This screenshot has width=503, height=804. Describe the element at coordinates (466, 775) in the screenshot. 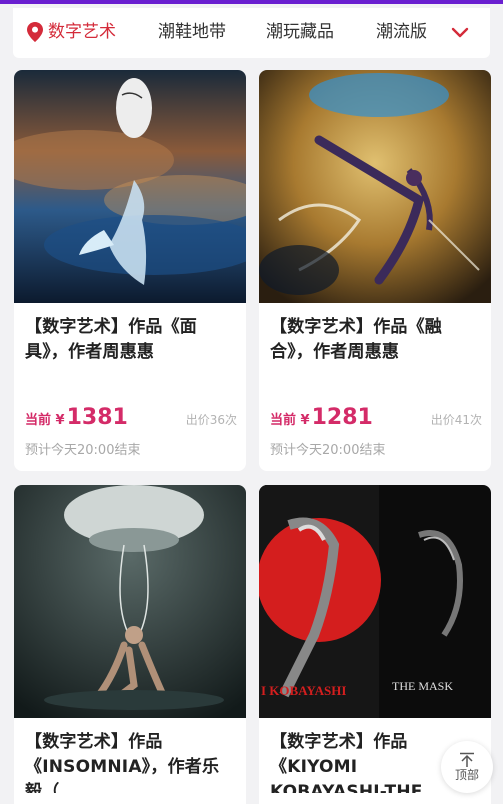

I see `back-to-top-label: 顶部` at that location.